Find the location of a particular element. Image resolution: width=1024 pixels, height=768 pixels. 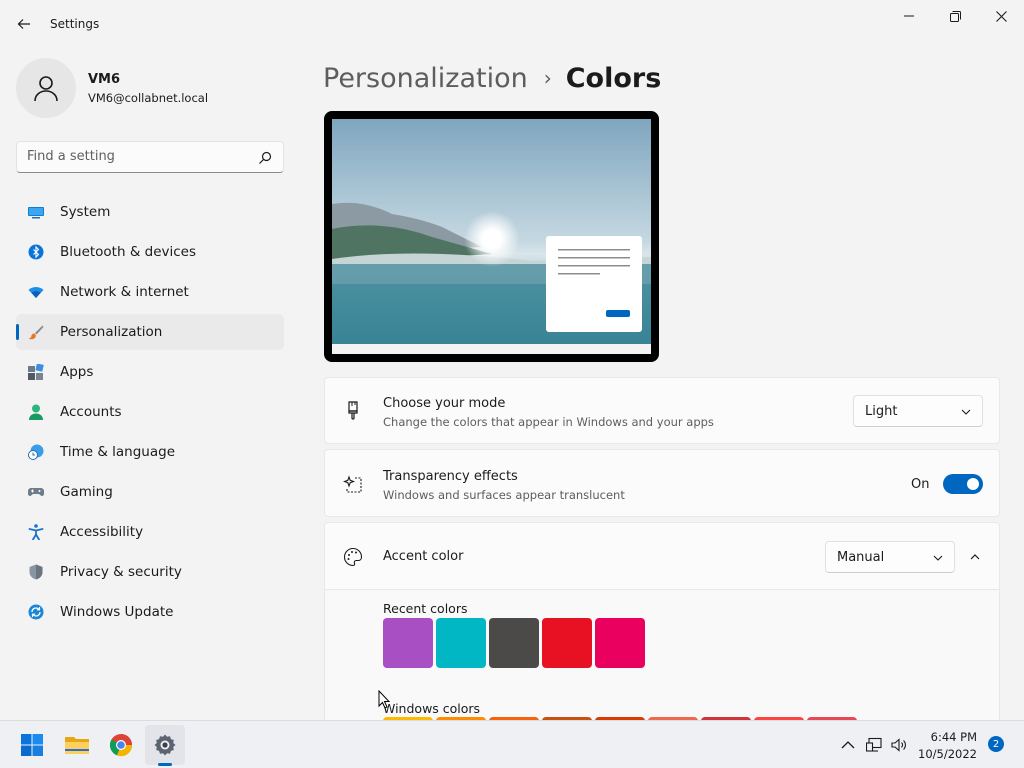

sidebar-item-label: Accessibility is located at coordinates (102, 532).